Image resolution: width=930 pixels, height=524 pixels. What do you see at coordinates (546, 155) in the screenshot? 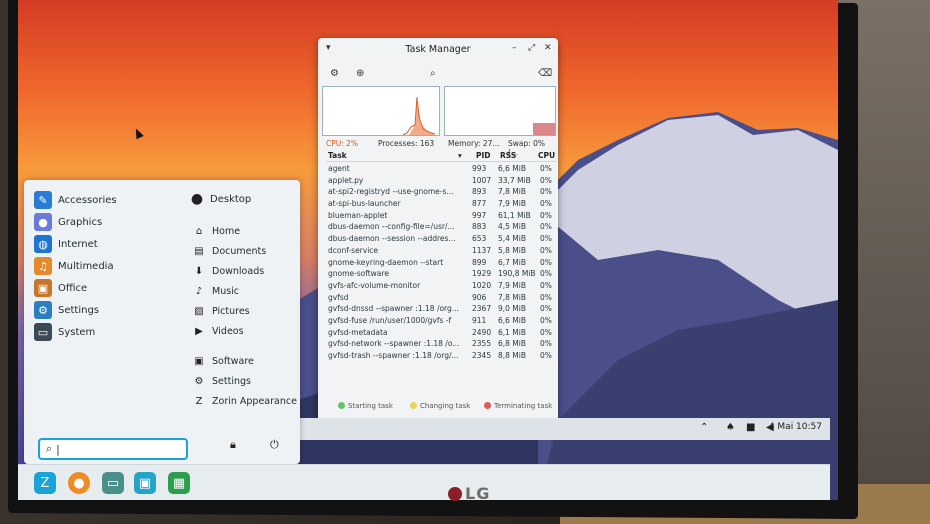
I see `column-cpu: CPU` at bounding box center [546, 155].